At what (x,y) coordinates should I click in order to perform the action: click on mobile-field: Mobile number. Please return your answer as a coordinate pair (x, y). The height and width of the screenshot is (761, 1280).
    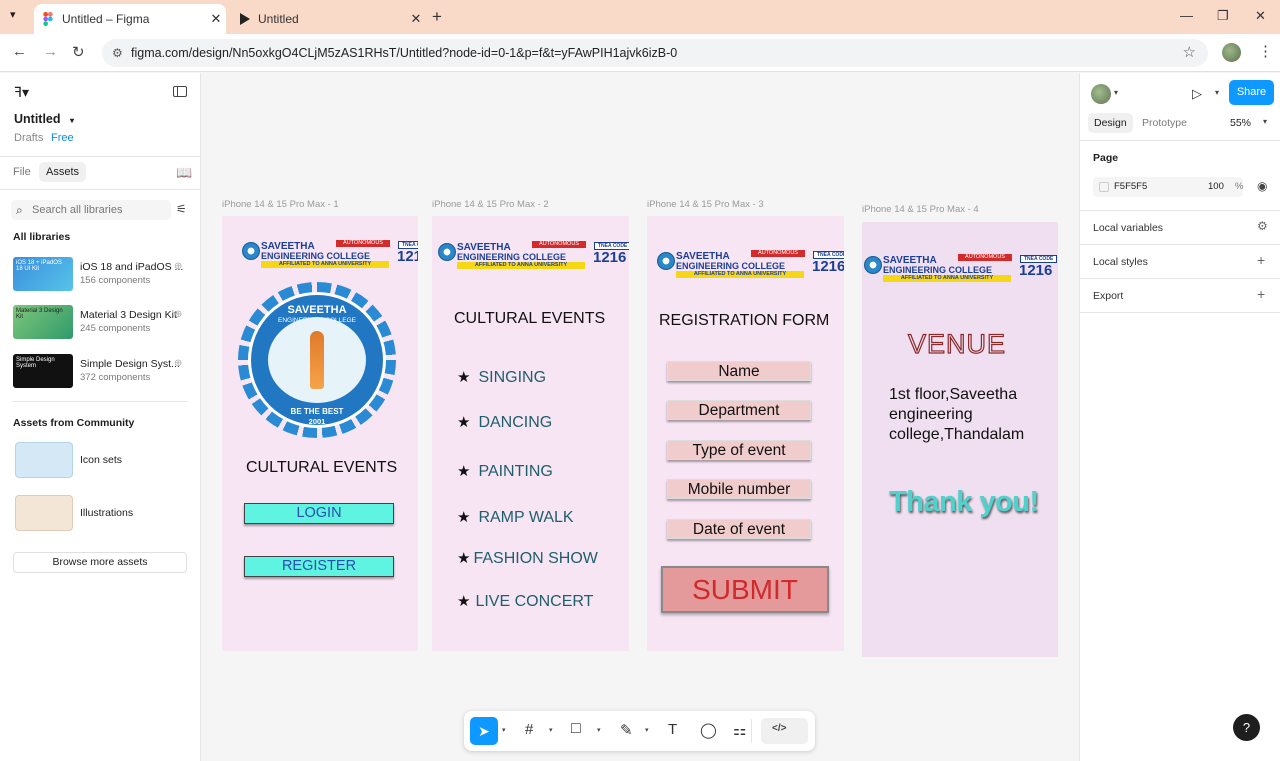
    Looking at the image, I should click on (739, 489).